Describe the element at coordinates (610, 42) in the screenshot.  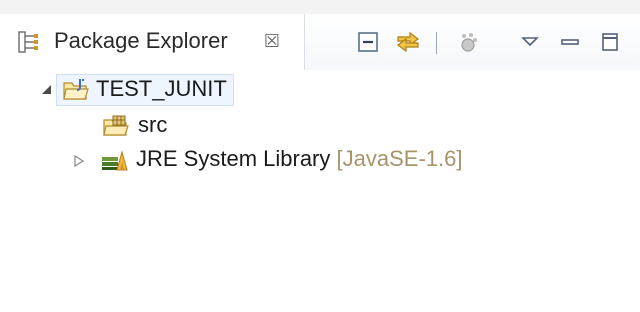
I see `maximize-icon` at that location.